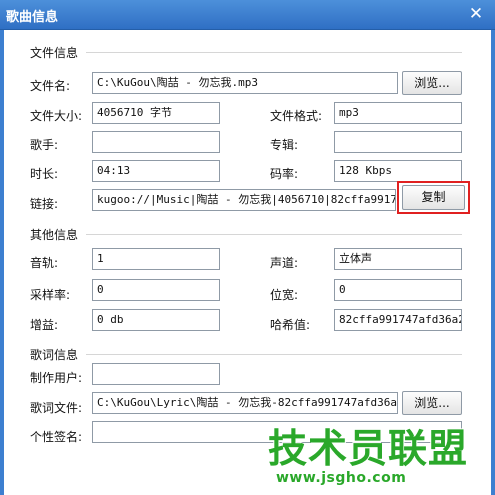  Describe the element at coordinates (284, 263) in the screenshot. I see `channel-label: 声道:` at that location.